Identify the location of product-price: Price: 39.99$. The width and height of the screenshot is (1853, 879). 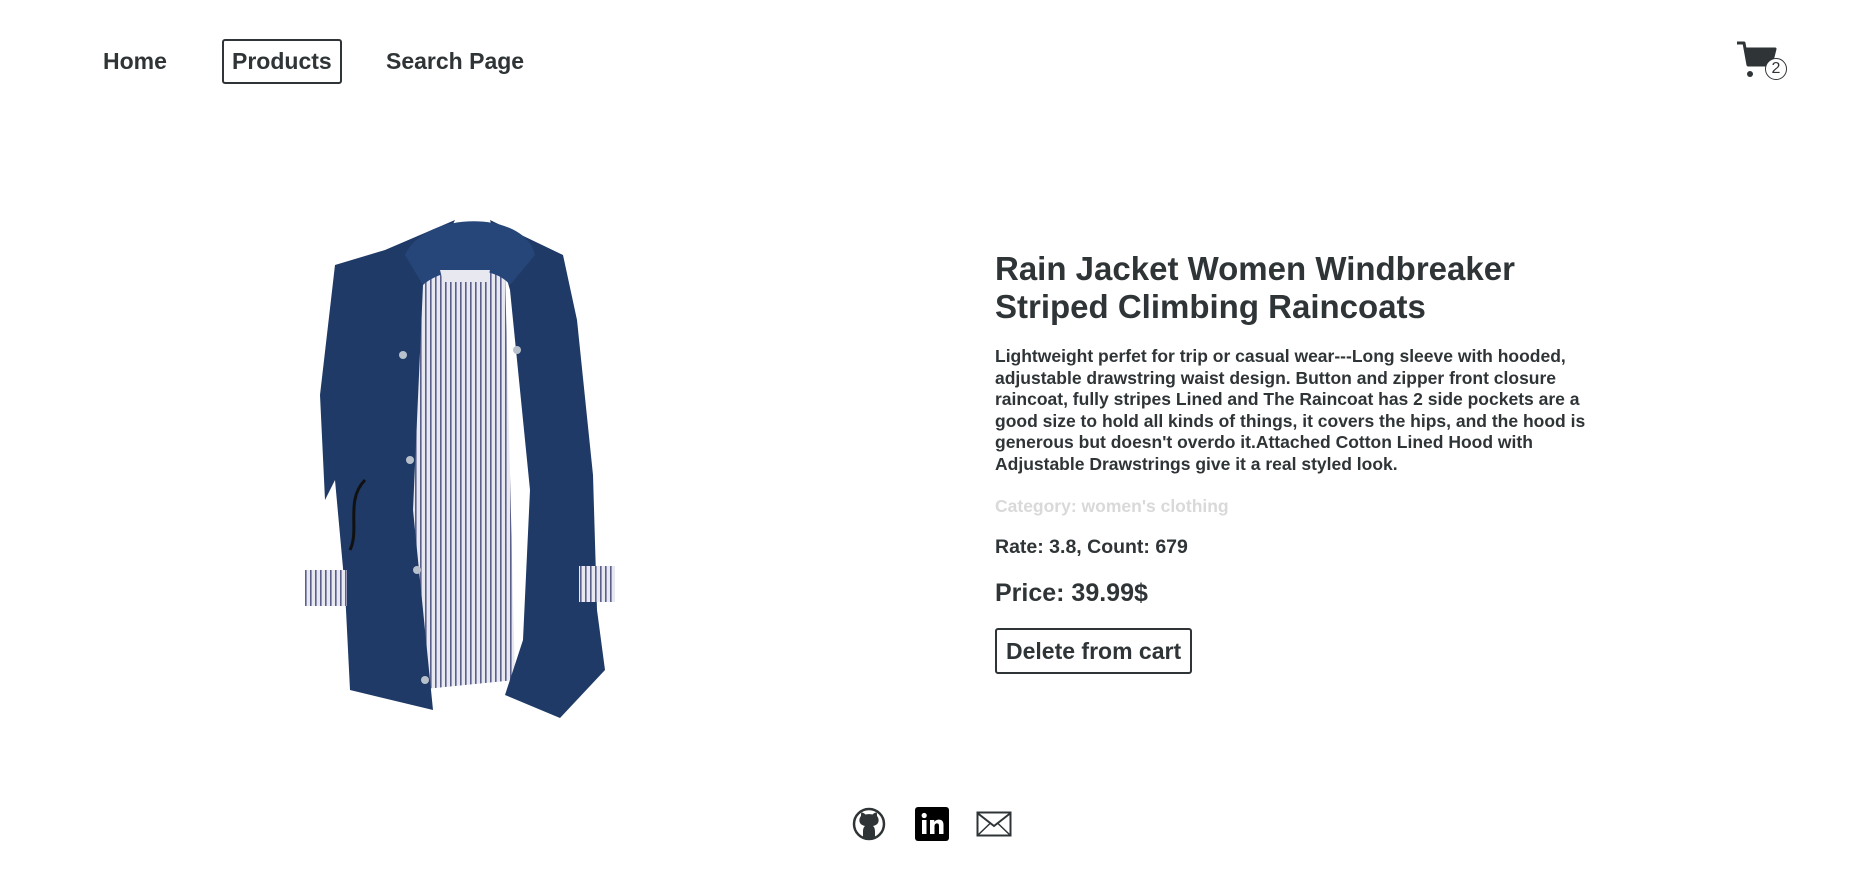
(1071, 593).